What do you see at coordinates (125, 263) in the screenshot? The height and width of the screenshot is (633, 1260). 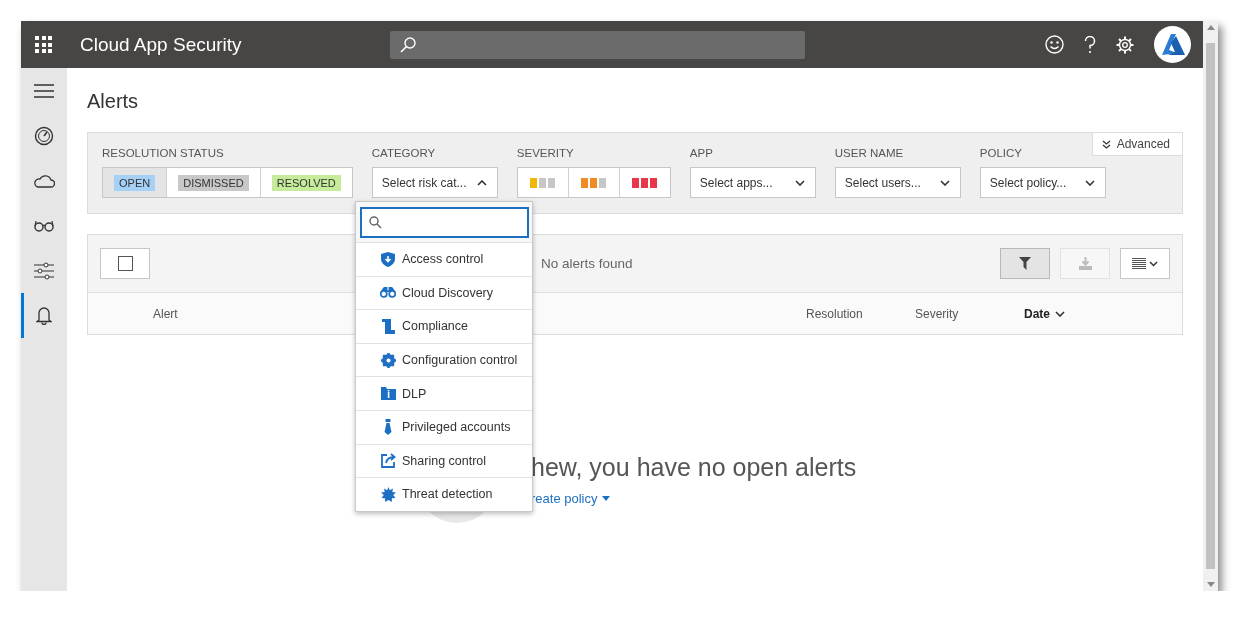 I see `select-all-checkbox` at bounding box center [125, 263].